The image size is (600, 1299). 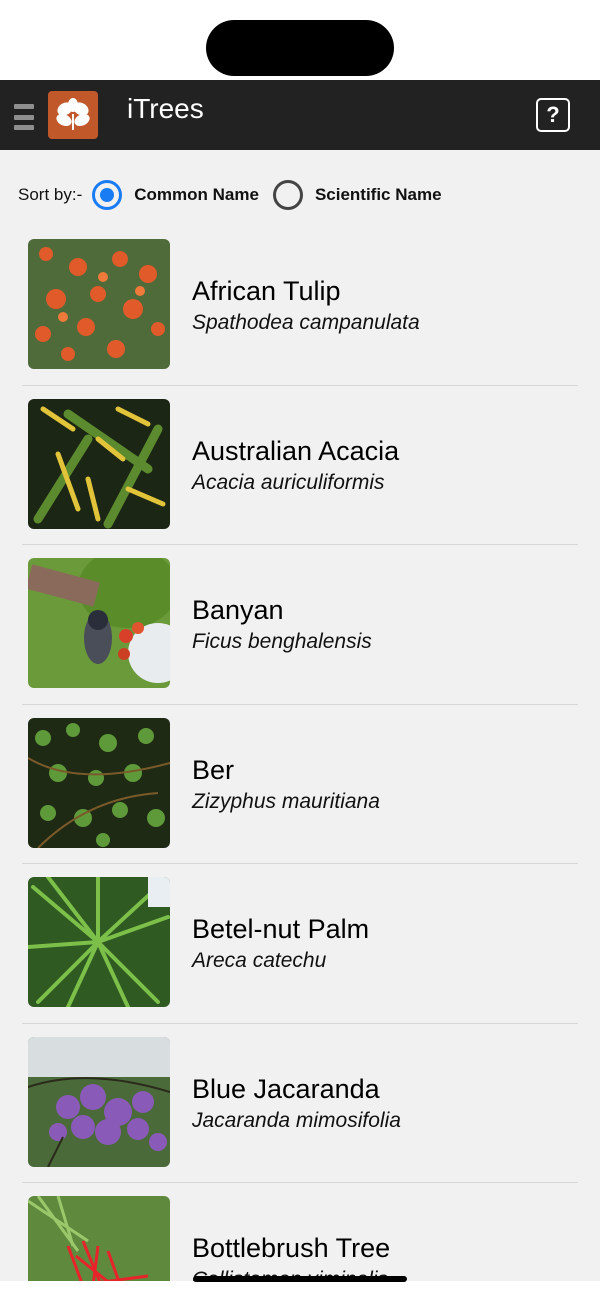 I want to click on list-item: Ber Zizyphus mauritiana, so click(x=300, y=789).